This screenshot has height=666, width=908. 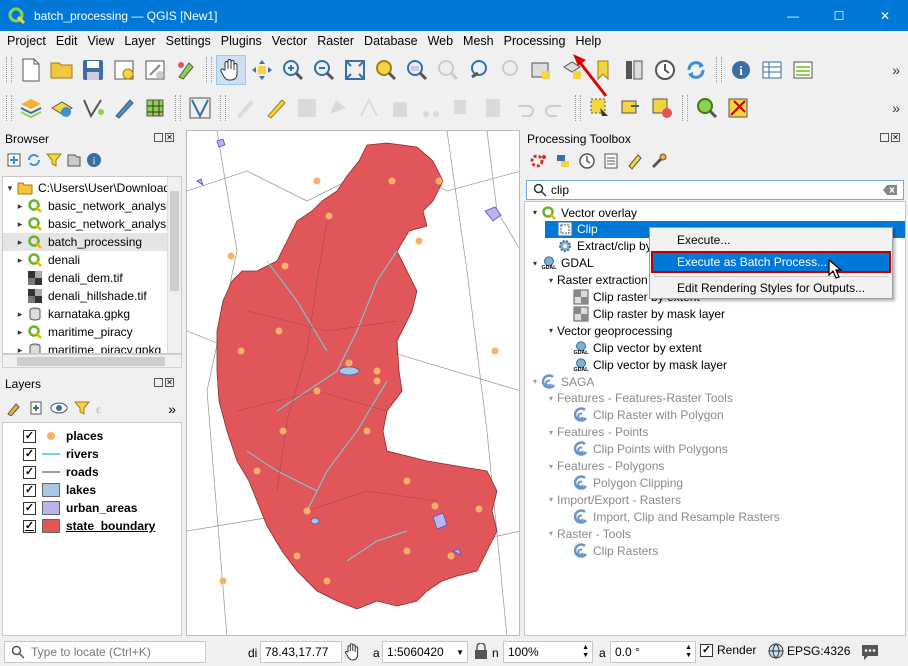 I want to click on crs-button: EPSG:4326, so click(x=809, y=651).